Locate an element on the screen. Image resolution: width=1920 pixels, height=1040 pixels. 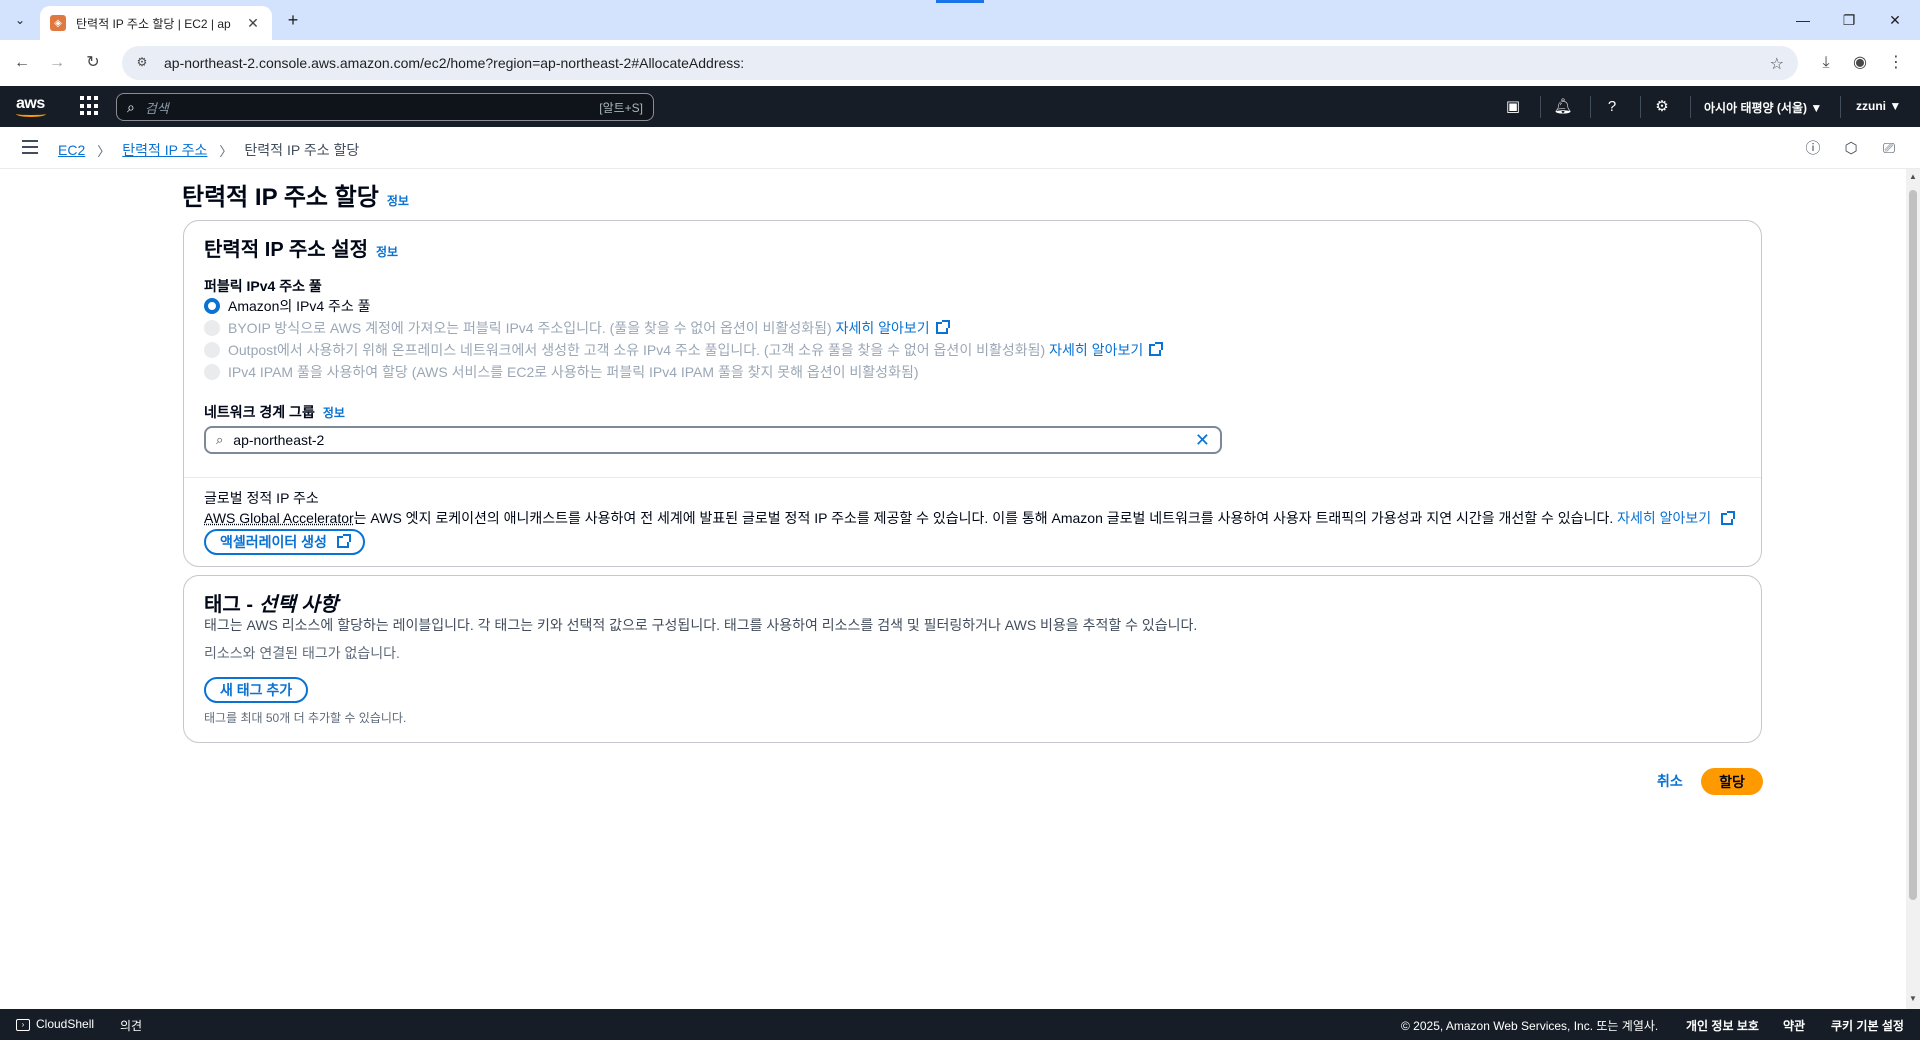
display-preferences-icon: ⎚ is located at coordinates (1889, 149).